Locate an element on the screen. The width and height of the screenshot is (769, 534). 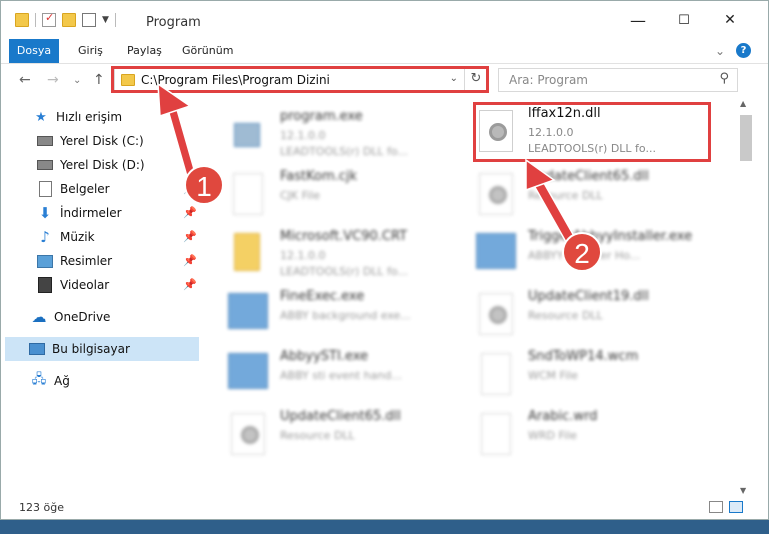
new-folder-icon is located at coordinates (69, 20).